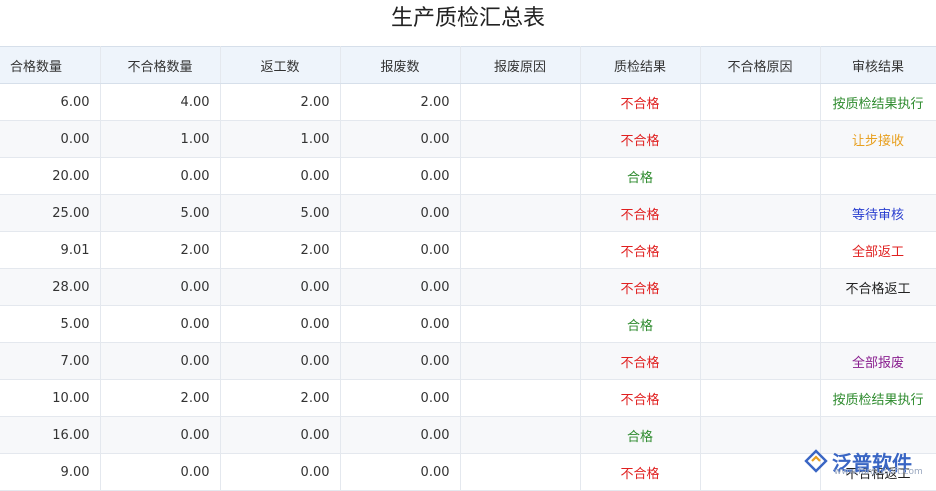 This screenshot has height=491, width=936. What do you see at coordinates (878, 398) in the screenshot?
I see `cell-review-result: 按质检结果执行` at bounding box center [878, 398].